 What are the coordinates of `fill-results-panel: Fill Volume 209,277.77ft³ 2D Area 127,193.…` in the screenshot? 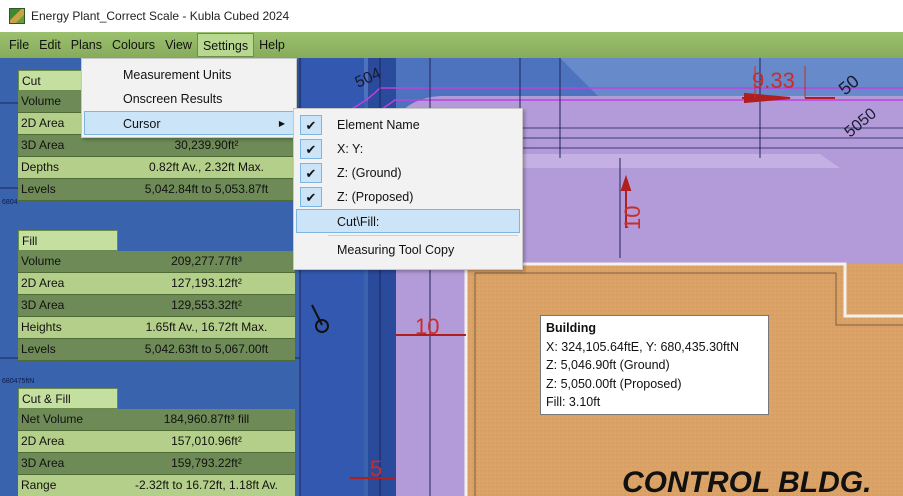 It's located at (156, 295).